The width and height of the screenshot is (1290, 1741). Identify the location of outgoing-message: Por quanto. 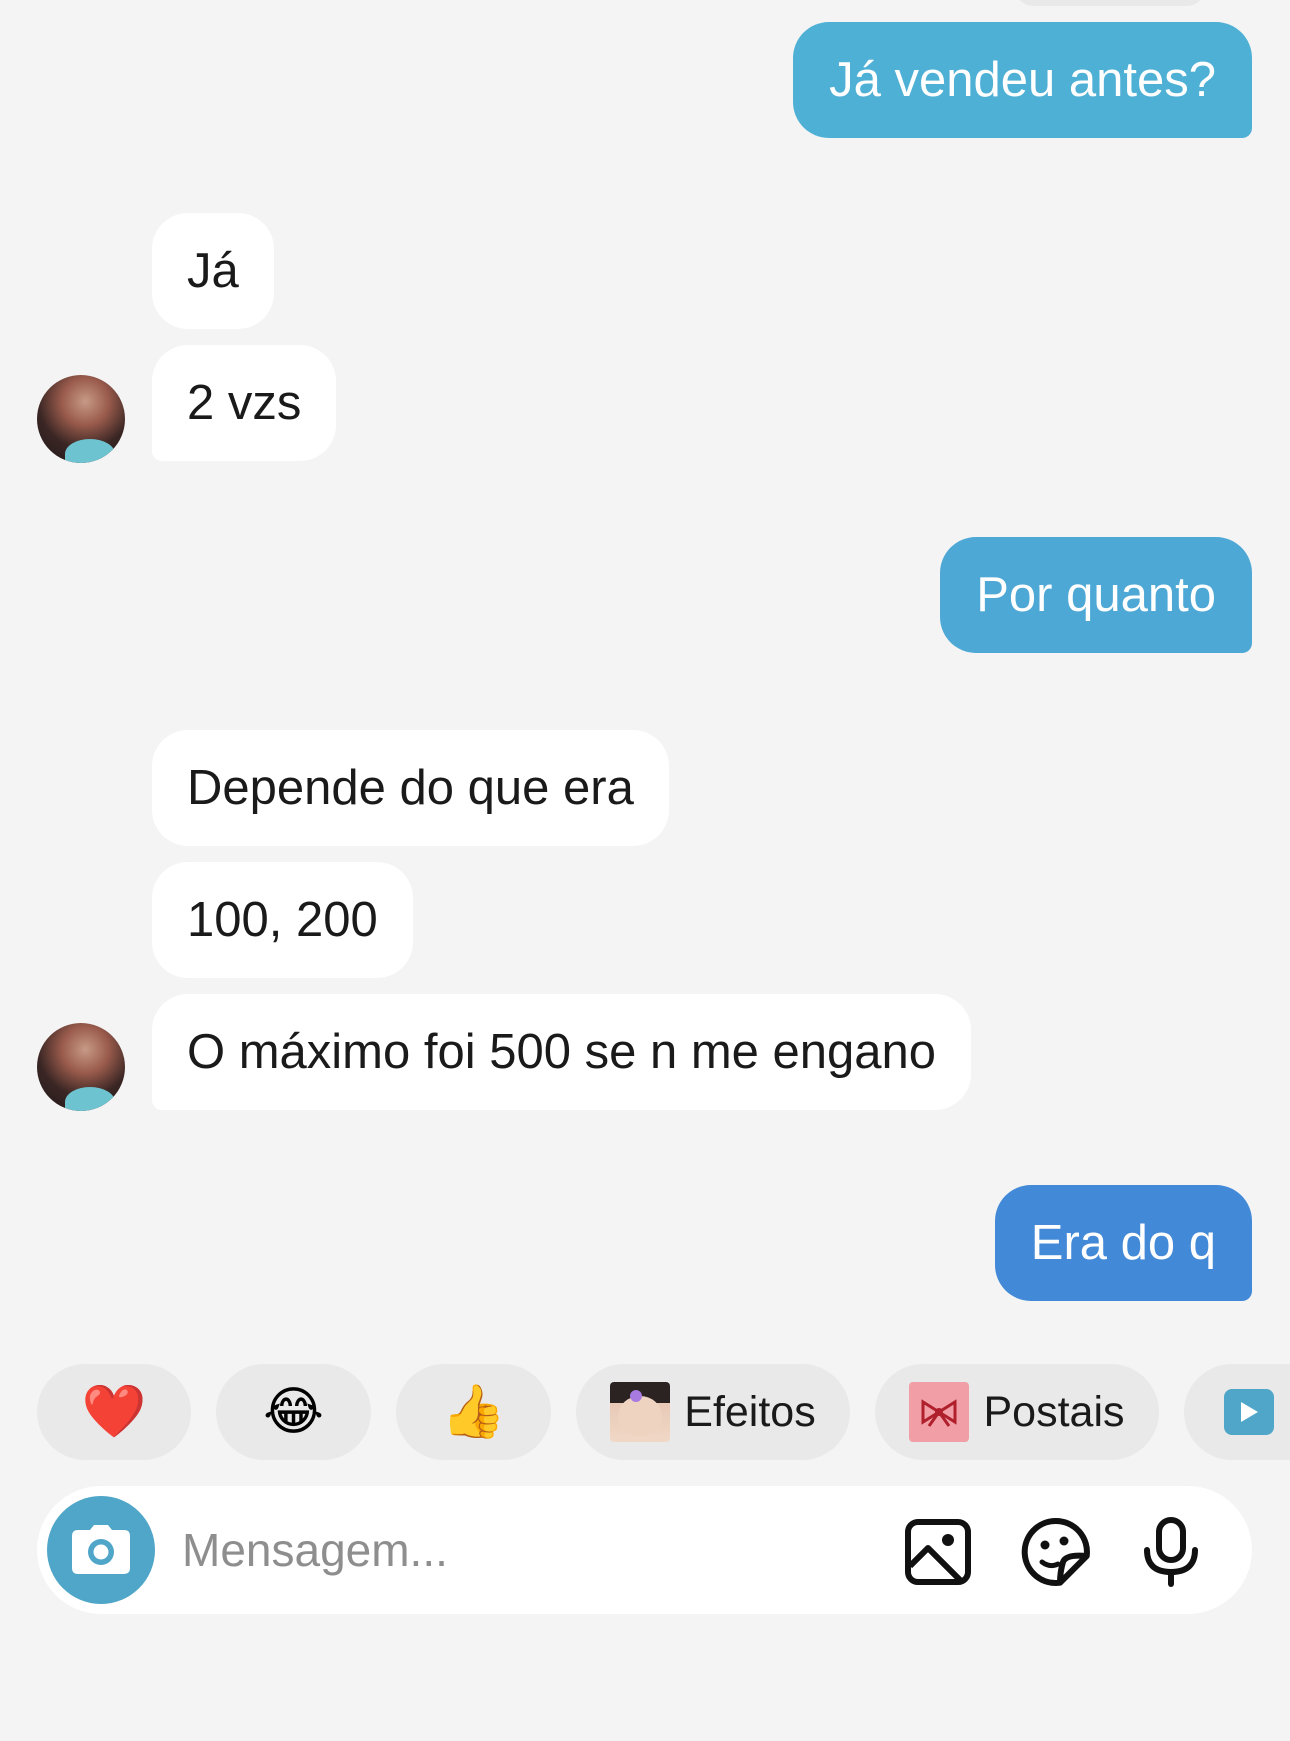
(1096, 595).